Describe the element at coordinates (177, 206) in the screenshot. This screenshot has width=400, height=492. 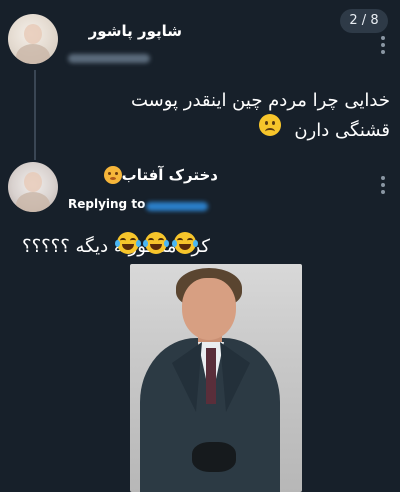
I see `reply-target-link` at that location.